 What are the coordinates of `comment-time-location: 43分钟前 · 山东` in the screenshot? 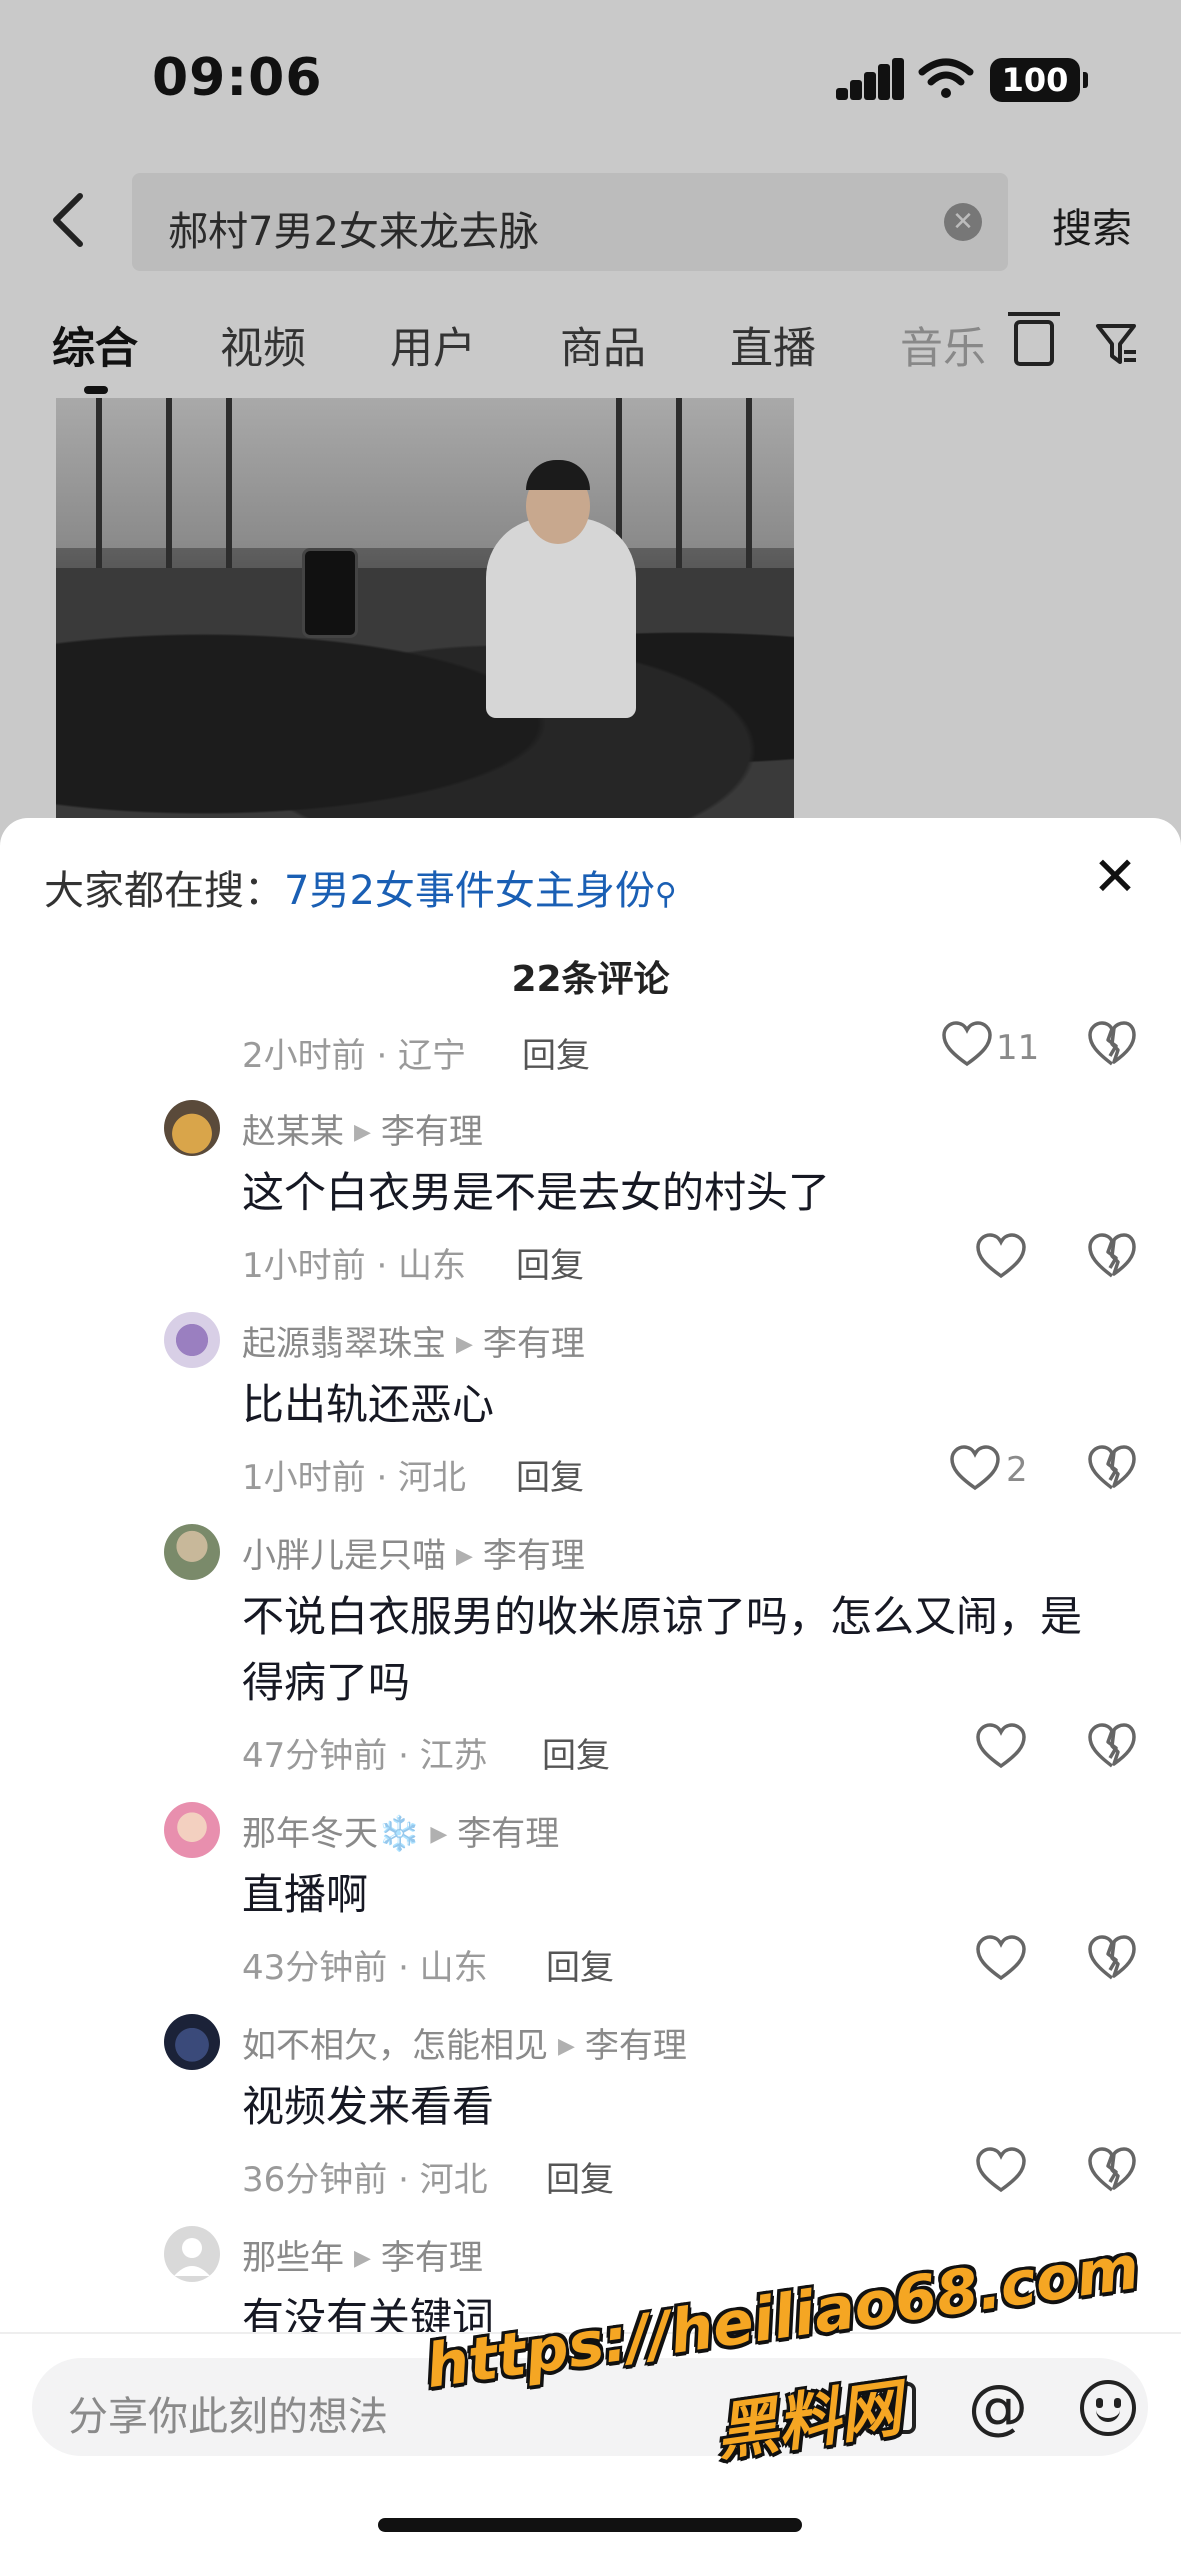 It's located at (365, 1968).